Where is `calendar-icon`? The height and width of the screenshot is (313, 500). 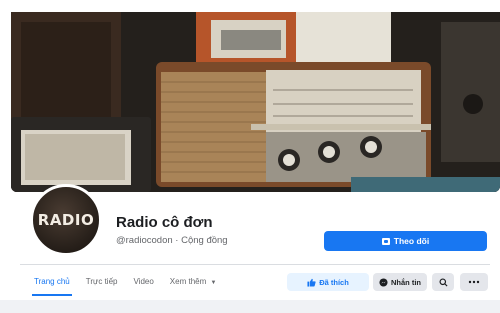
calendar-icon is located at coordinates (385, 241).